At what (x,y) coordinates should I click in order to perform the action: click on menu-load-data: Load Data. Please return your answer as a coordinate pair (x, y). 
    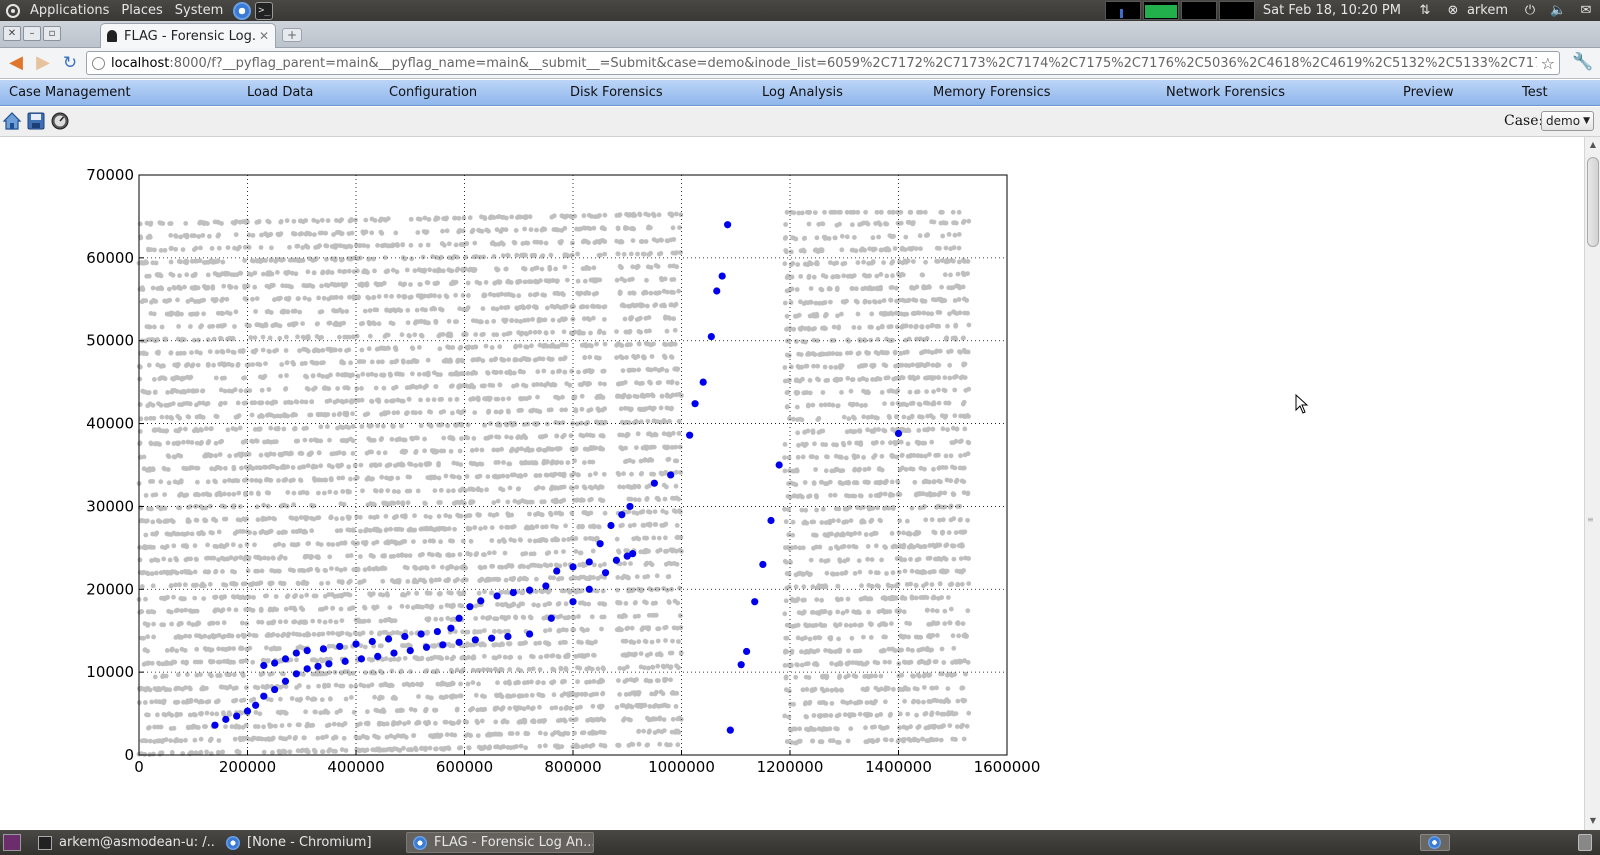
    Looking at the image, I should click on (280, 92).